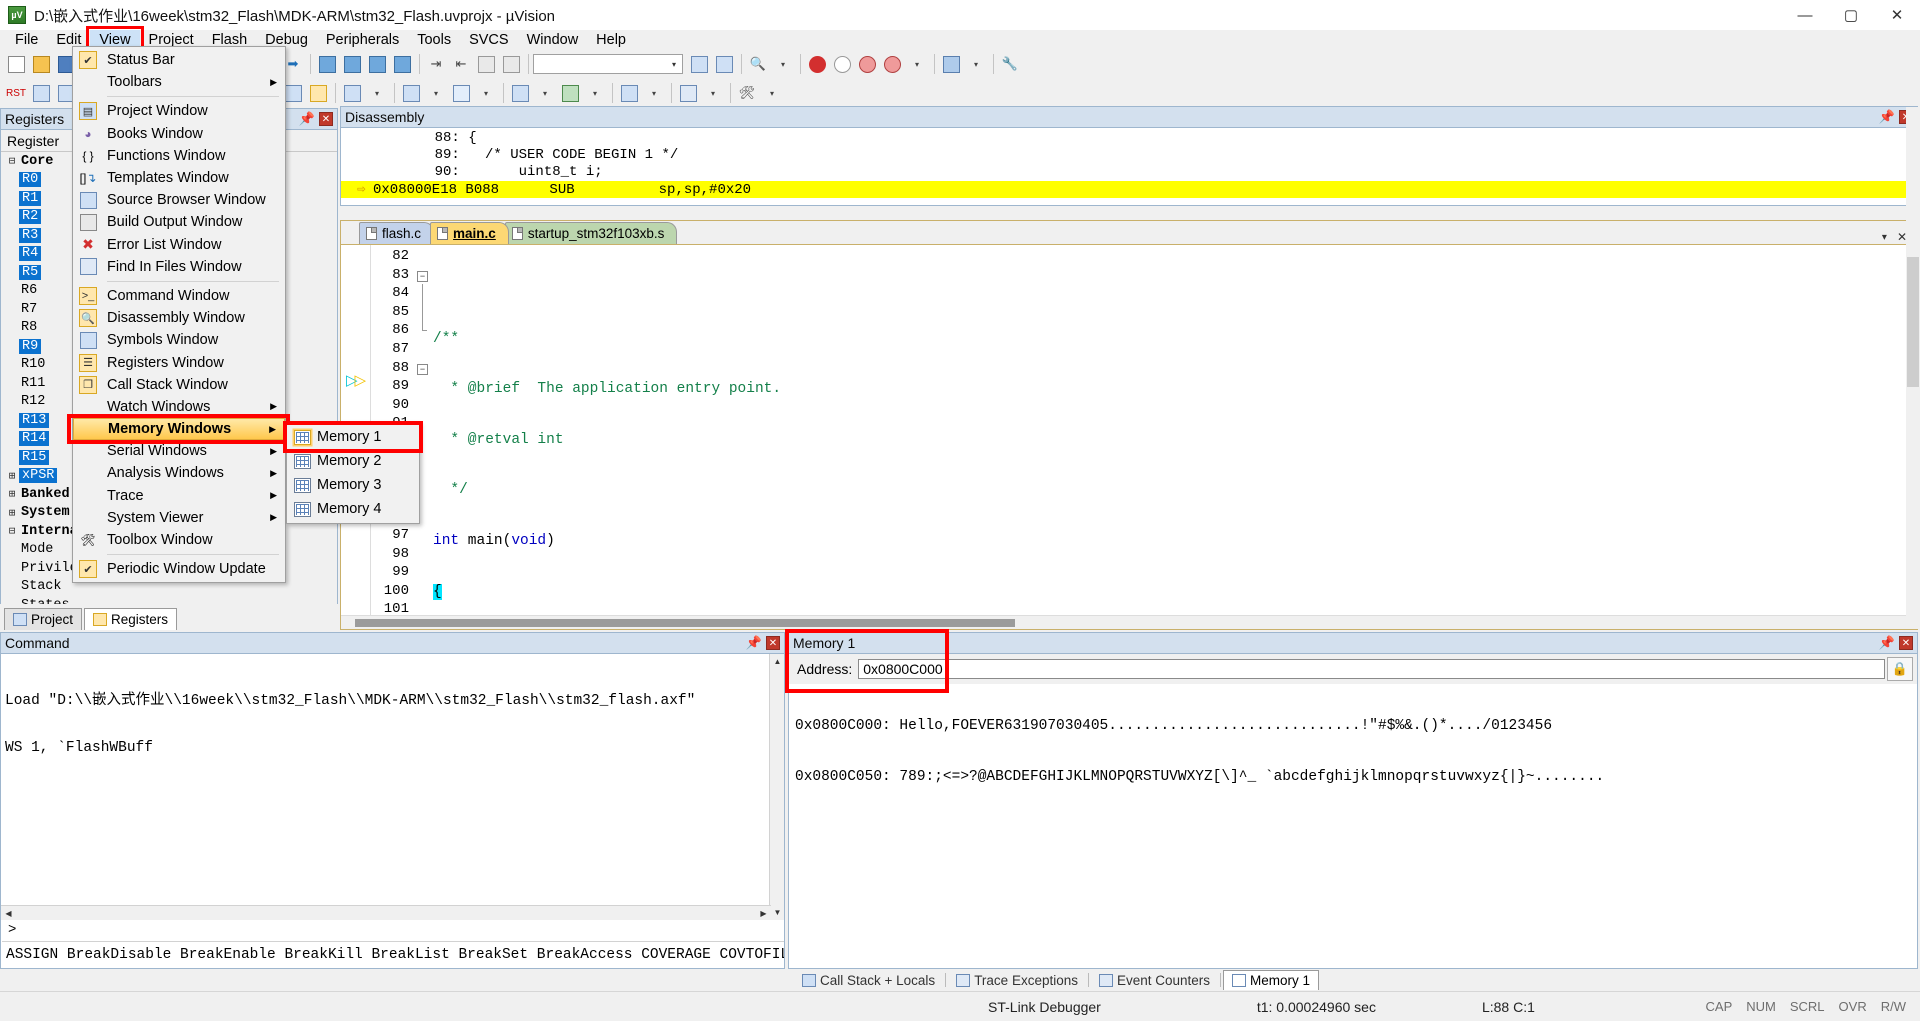 This screenshot has height=1021, width=1920. What do you see at coordinates (16, 93) in the screenshot?
I see `reset-cpu-icon: RST` at bounding box center [16, 93].